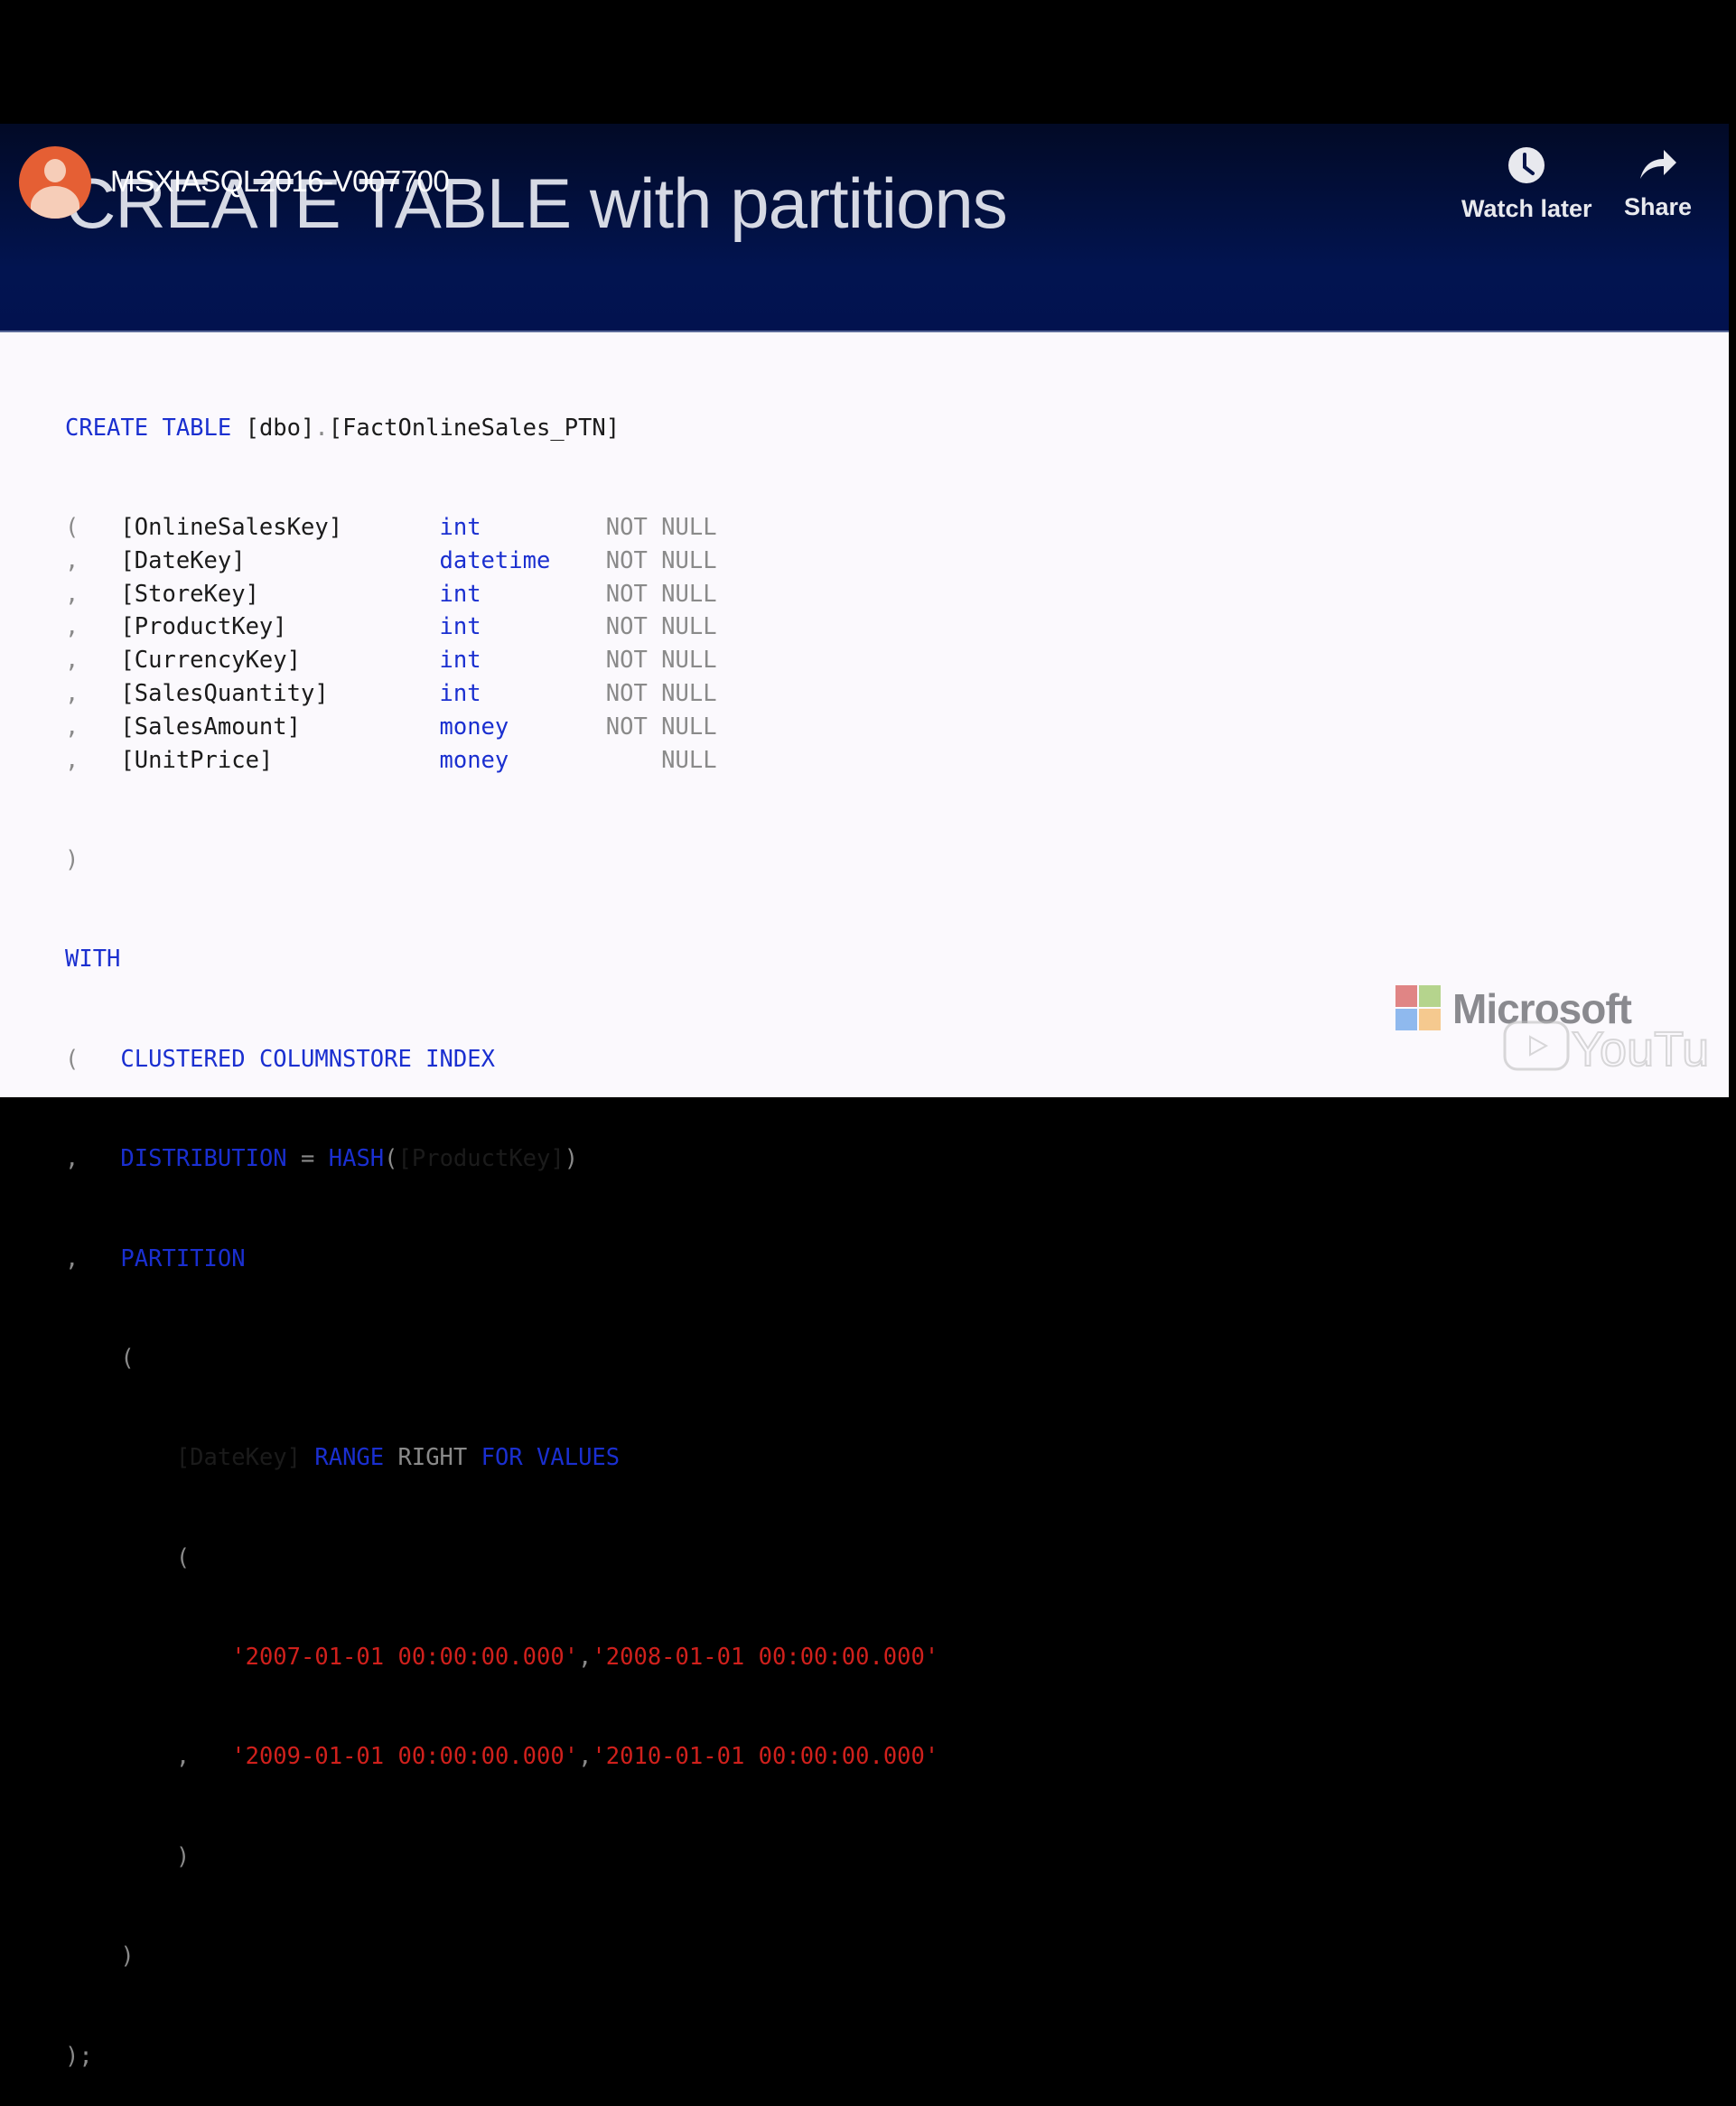 The width and height of the screenshot is (1736, 2106). I want to click on code-line-create: CREATE TABLE [dbo].[FactOnlineSales_PTN], so click(343, 428).